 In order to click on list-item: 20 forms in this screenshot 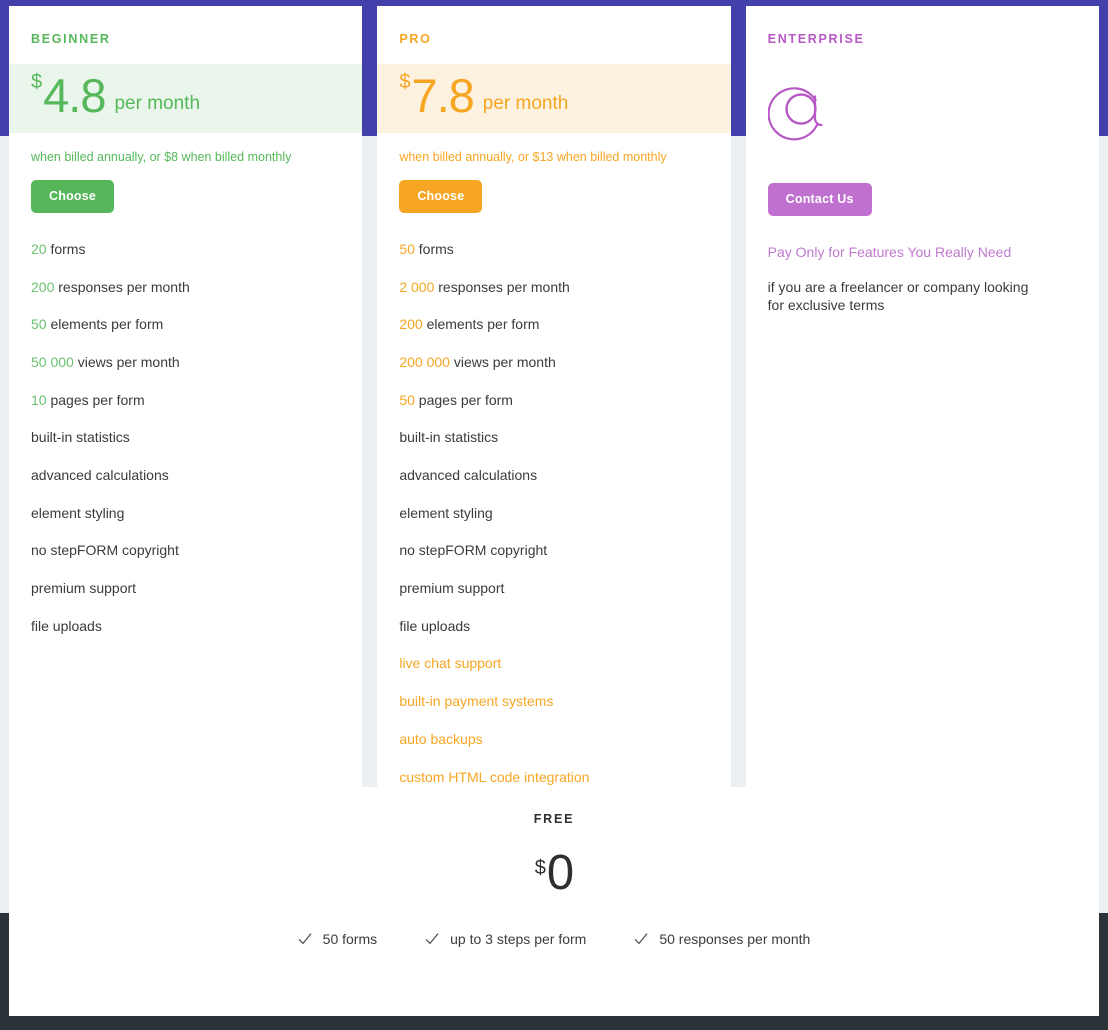, I will do `click(58, 248)`.